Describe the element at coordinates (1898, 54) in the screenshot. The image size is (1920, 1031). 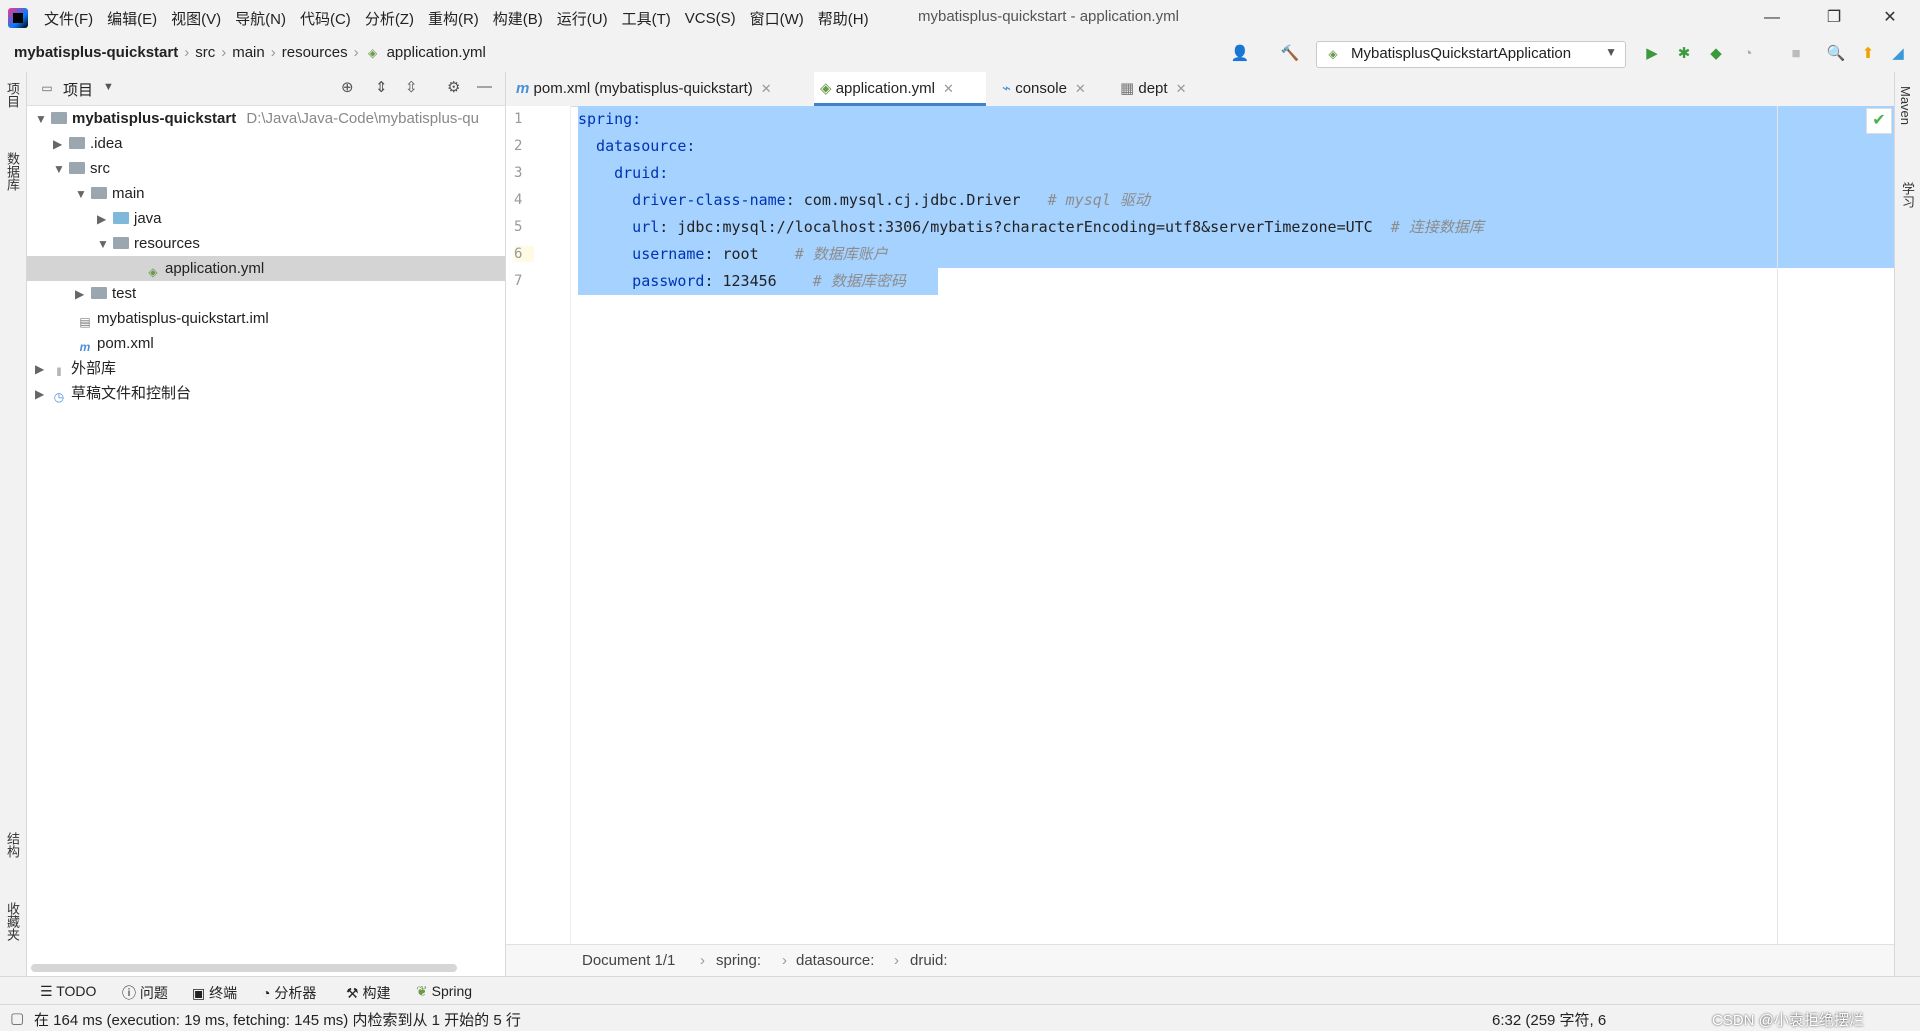
I see `plugin-icon: ◢` at that location.